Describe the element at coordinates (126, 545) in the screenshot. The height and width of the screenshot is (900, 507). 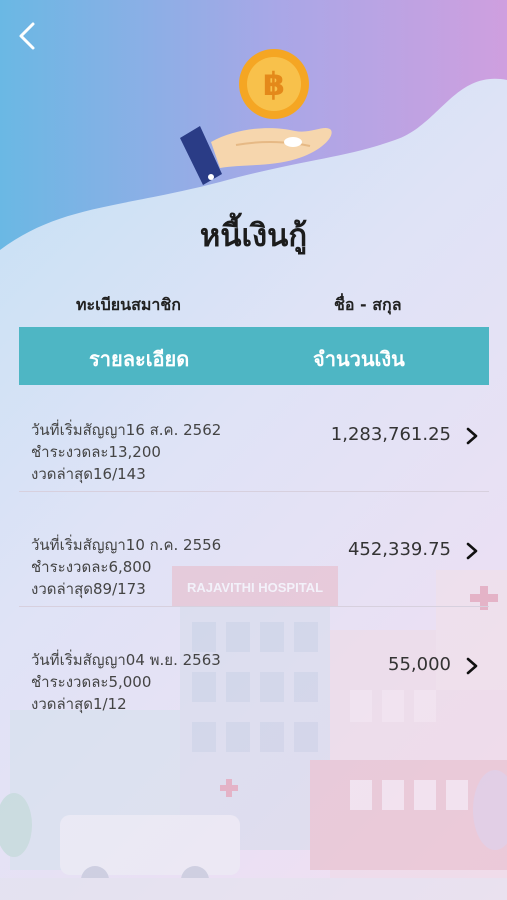
I see `loan-start-date: วันที่เริ่มสัญญา10 ก.ค. 2556` at that location.